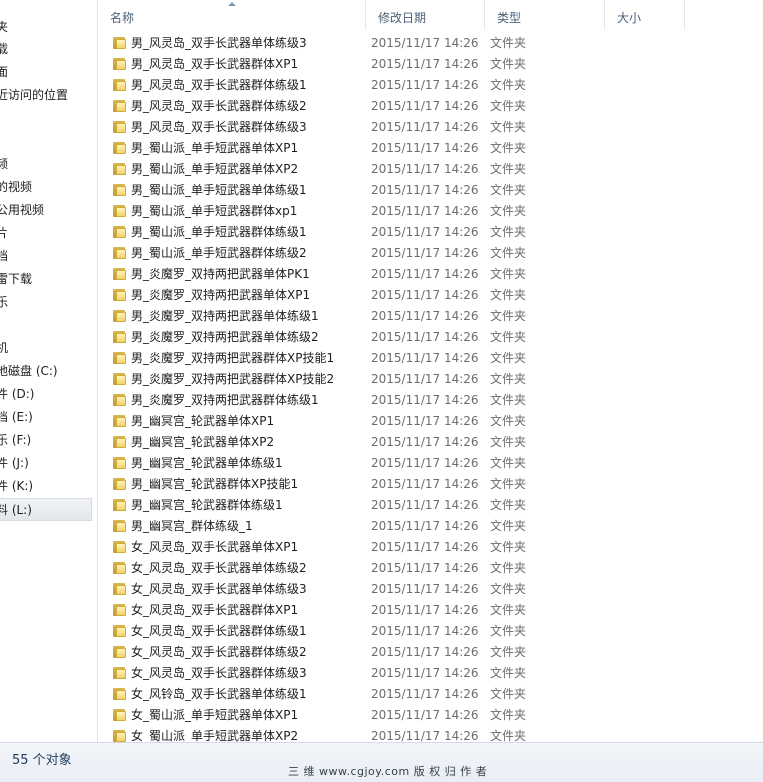  I want to click on file-row: 男_炎魔罗_双持两把武器单体练级2 2015/11/17 14:26 文件夹, so click(430, 337).